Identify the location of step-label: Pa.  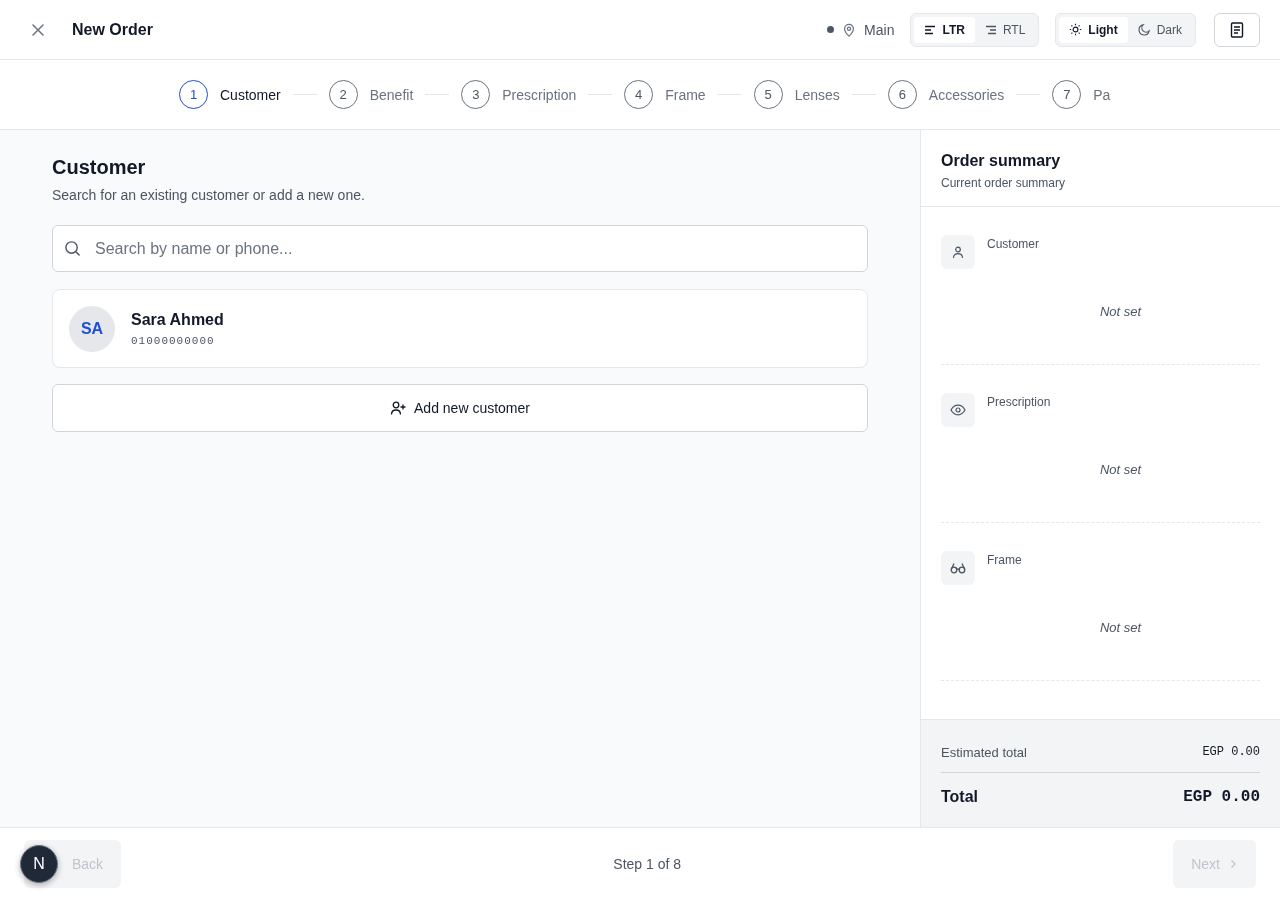
(1102, 94).